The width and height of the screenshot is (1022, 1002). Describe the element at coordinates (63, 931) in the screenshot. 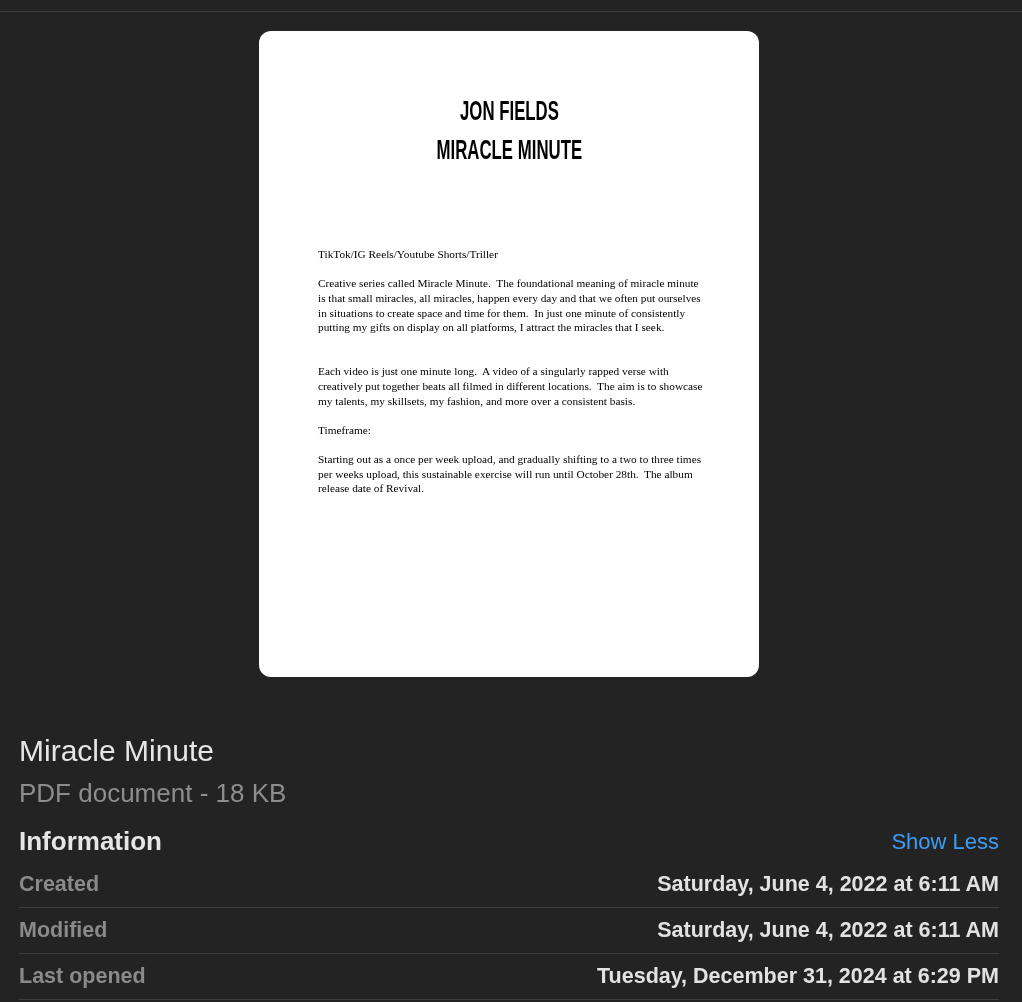

I see `info-label: Modified` at that location.